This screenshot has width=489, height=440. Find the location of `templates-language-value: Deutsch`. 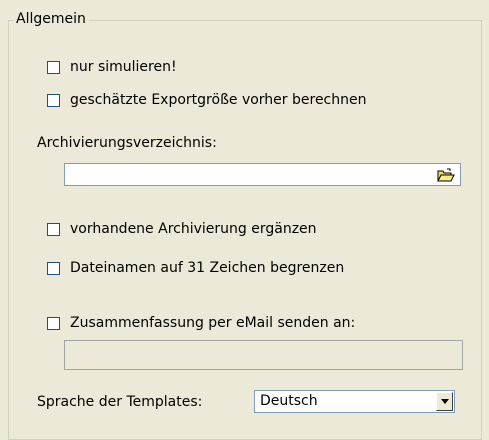

templates-language-value: Deutsch is located at coordinates (289, 401).